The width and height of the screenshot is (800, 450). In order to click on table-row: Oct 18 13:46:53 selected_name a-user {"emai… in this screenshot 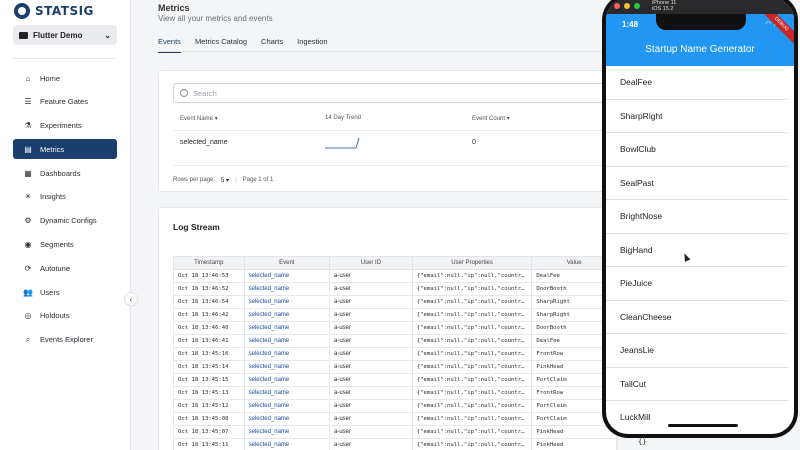, I will do `click(395, 276)`.